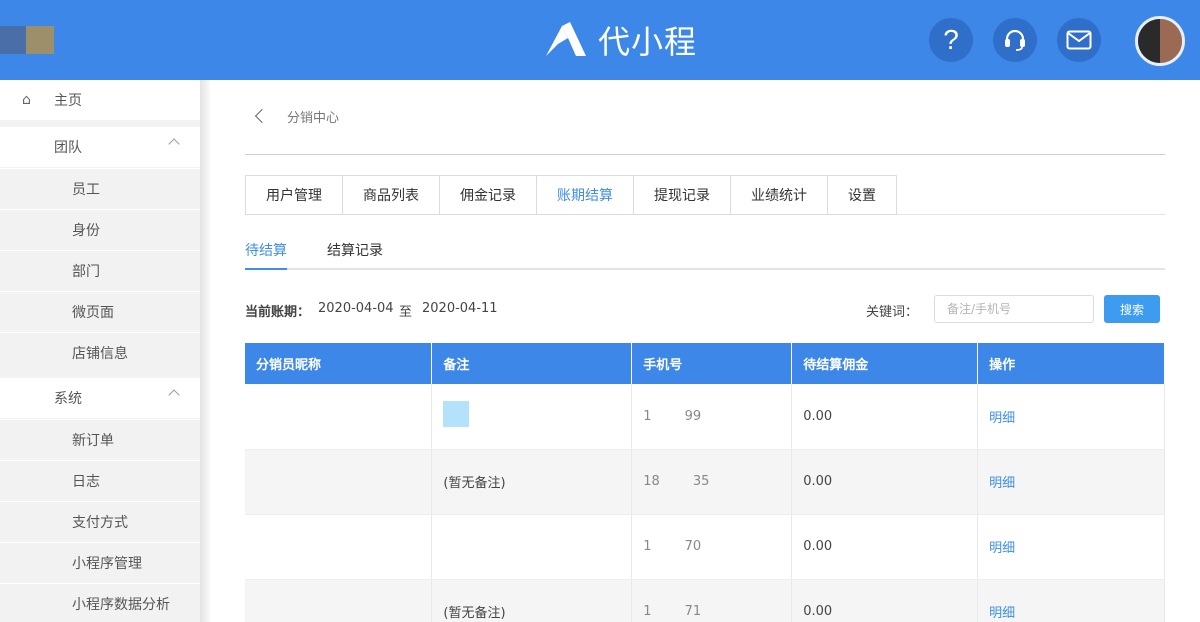 The height and width of the screenshot is (622, 1200). I want to click on breadcrumb: 分销中心, so click(292, 116).